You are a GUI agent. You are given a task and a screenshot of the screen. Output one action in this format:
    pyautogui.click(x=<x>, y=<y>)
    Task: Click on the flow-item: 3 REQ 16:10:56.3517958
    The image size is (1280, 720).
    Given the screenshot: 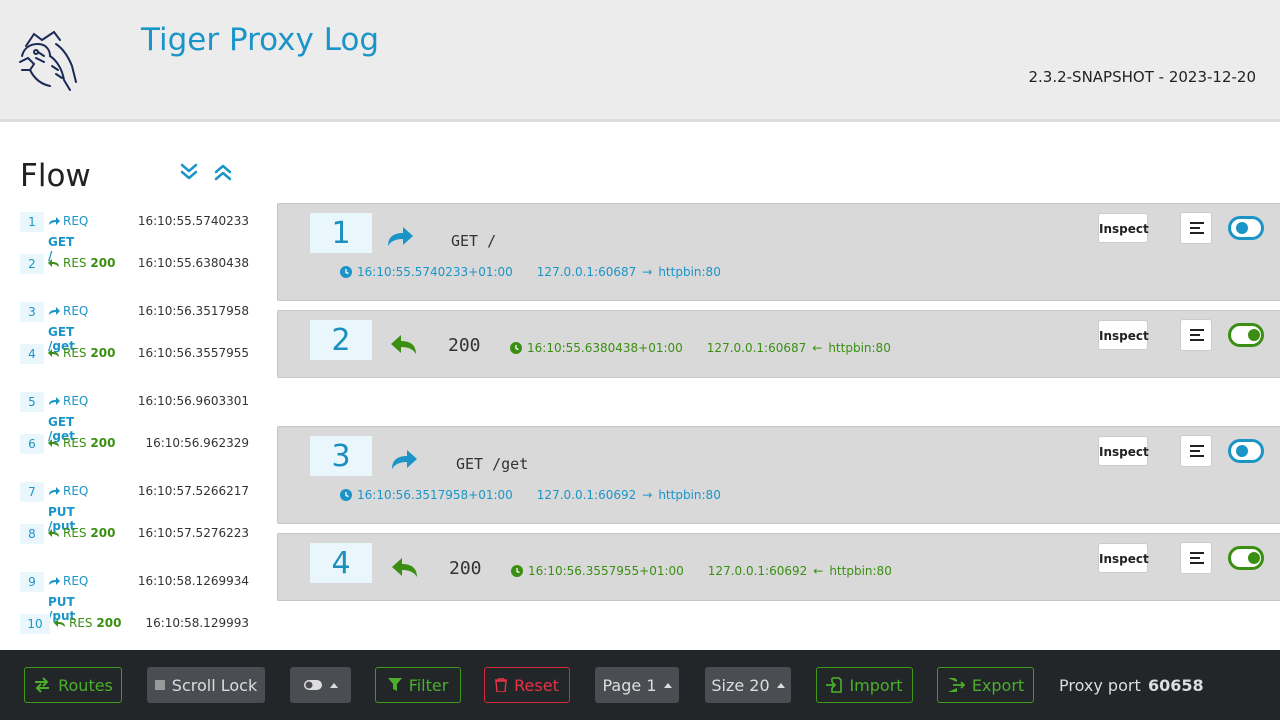 What is the action you would take?
    pyautogui.click(x=140, y=312)
    